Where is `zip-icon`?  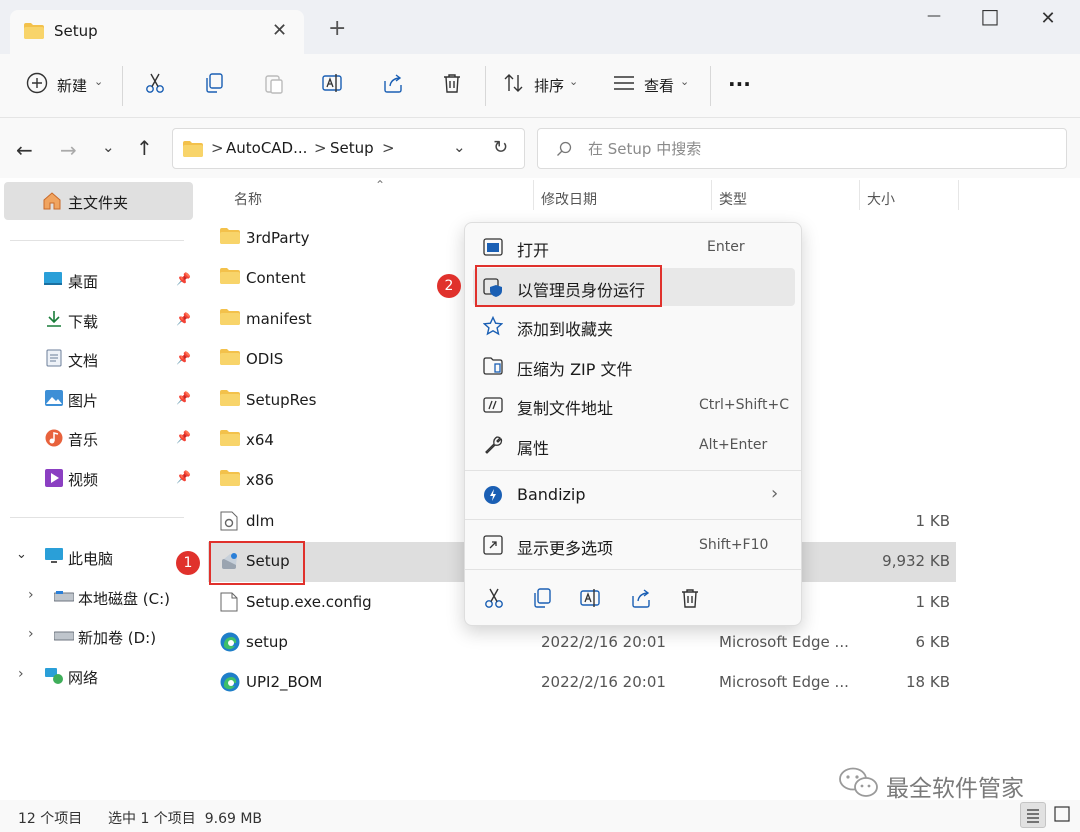 zip-icon is located at coordinates (493, 366).